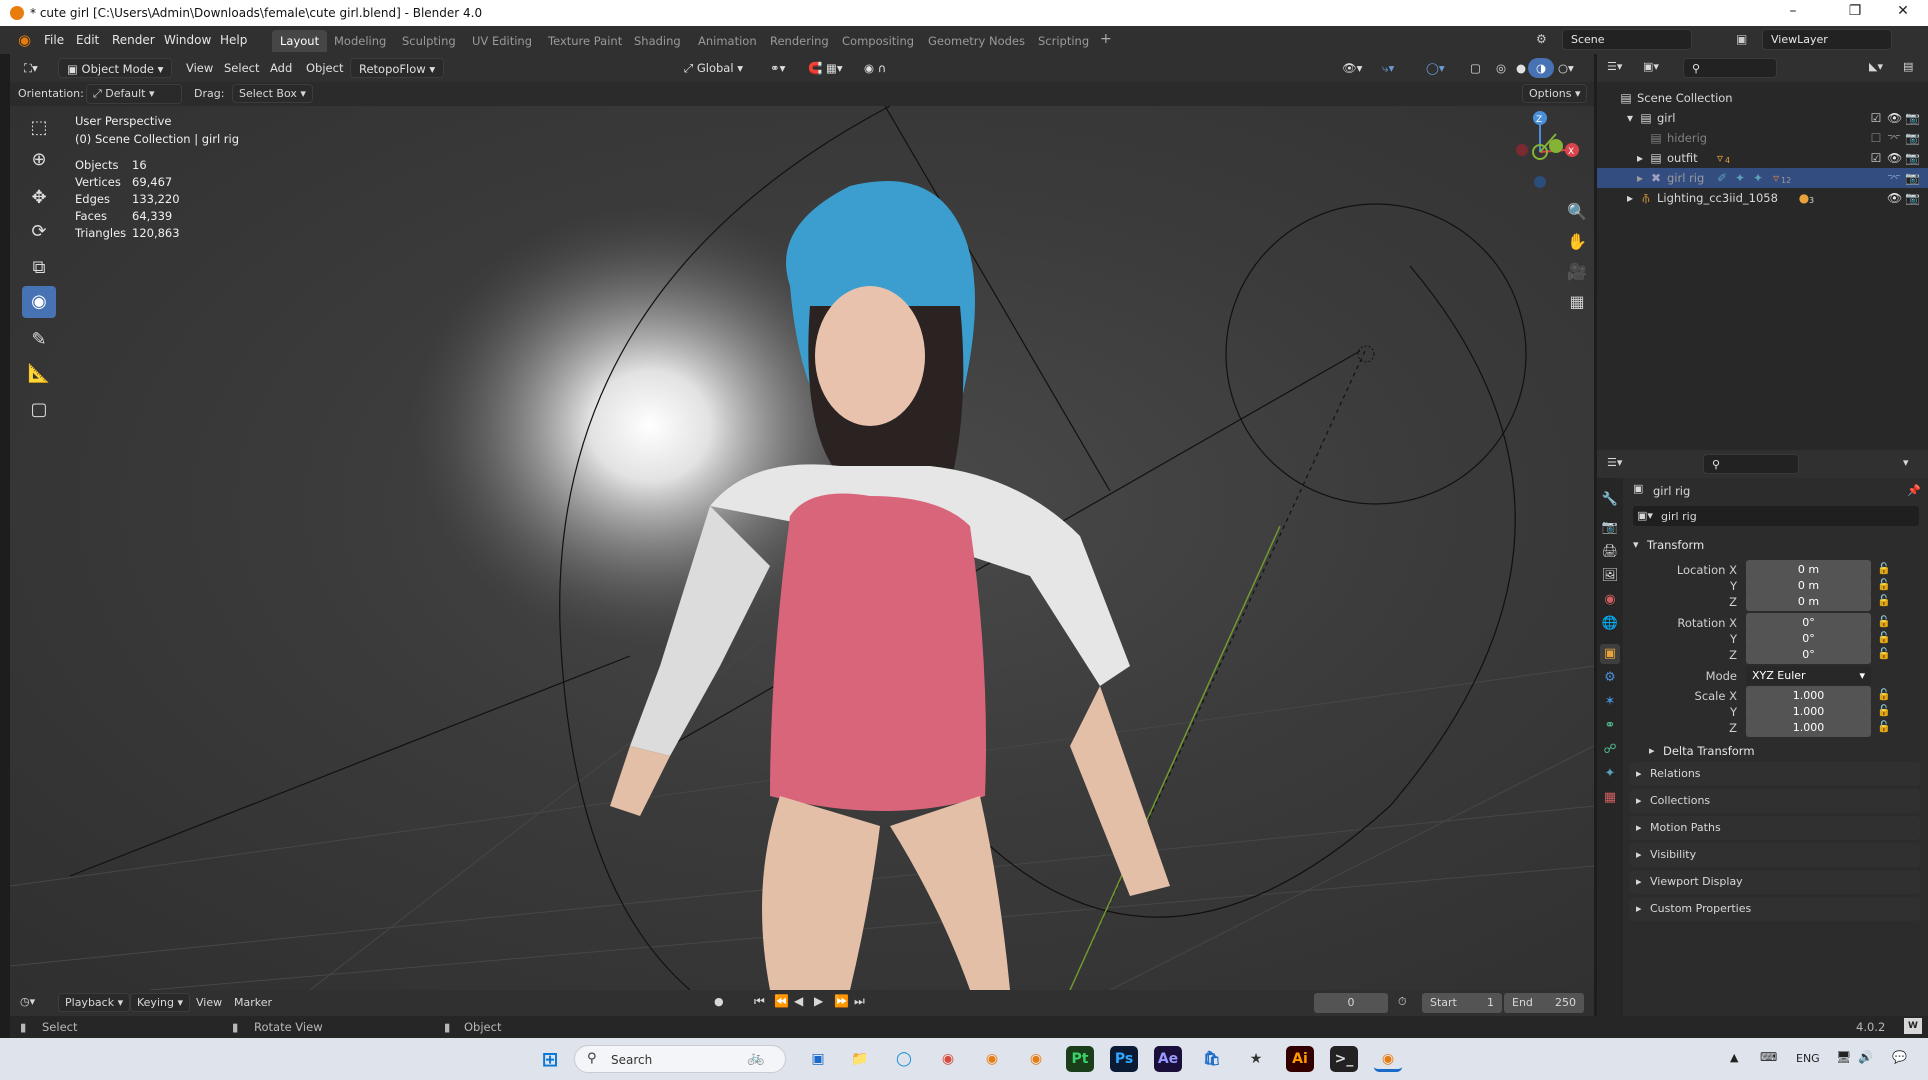 The width and height of the screenshot is (1928, 1080). Describe the element at coordinates (1352, 68) in the screenshot. I see `visibility-icon: 👁▾` at that location.